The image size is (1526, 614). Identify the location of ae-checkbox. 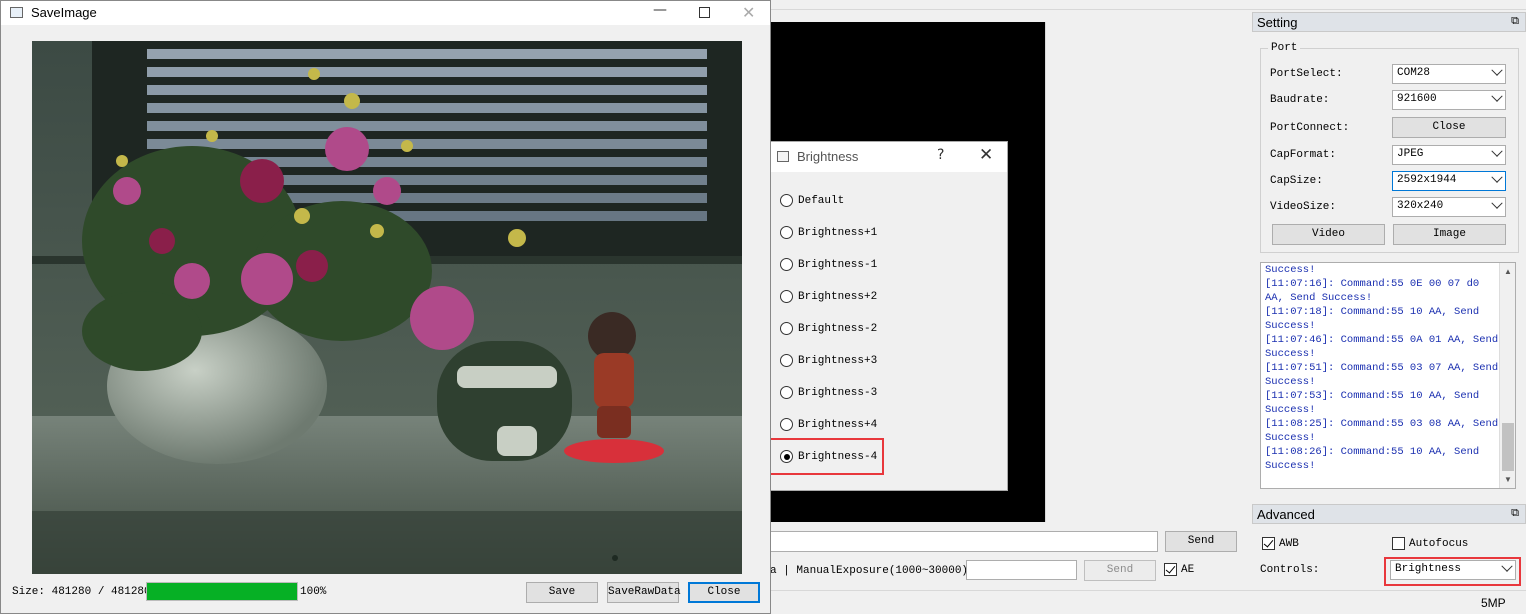
(1170, 569).